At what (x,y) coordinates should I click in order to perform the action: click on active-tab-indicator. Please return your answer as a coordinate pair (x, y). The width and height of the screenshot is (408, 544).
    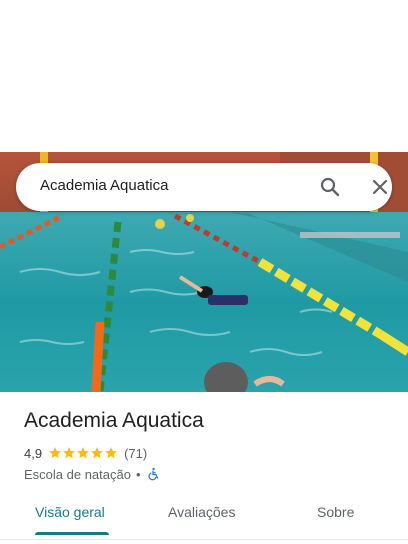
    Looking at the image, I should click on (72, 533).